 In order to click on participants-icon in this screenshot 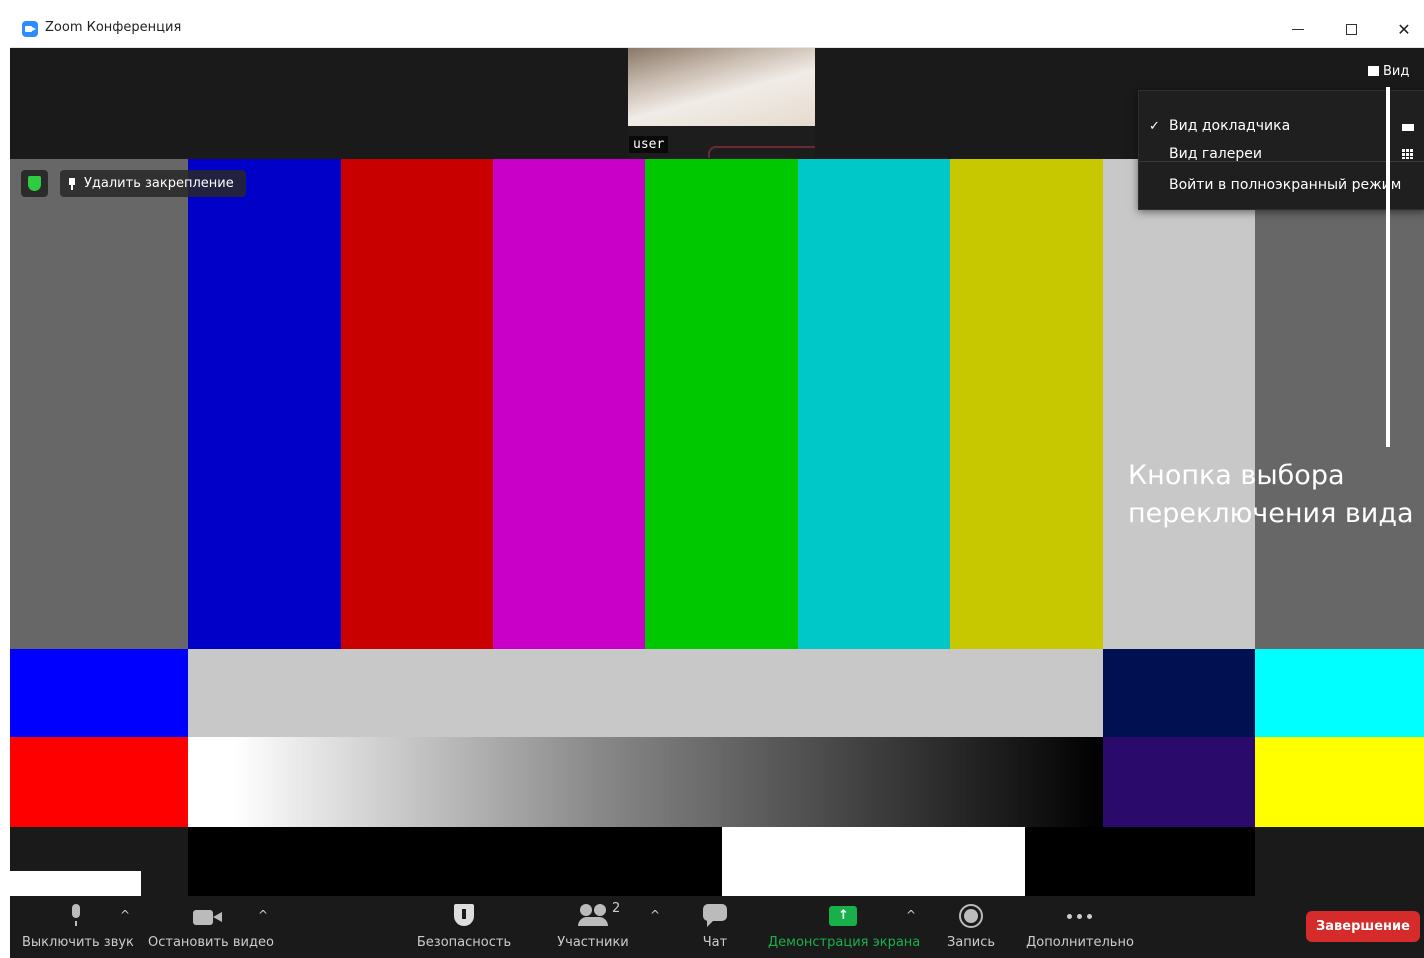, I will do `click(593, 915)`.